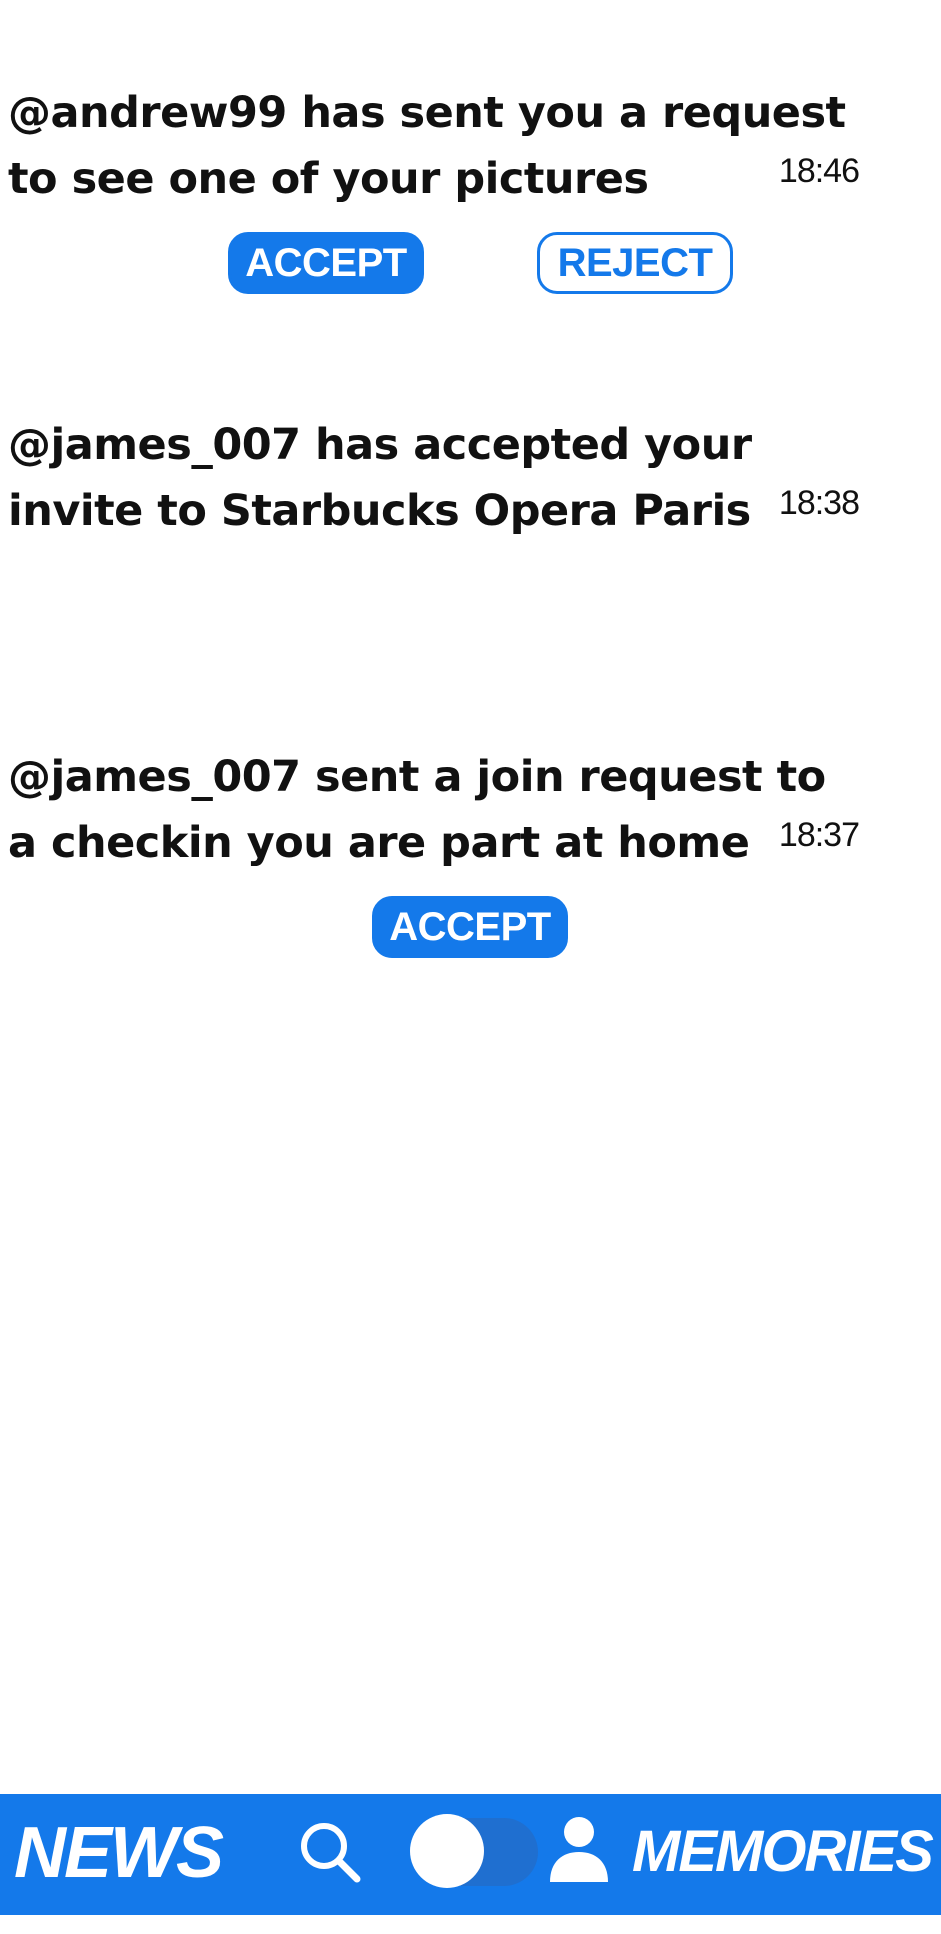 This screenshot has width=941, height=1934. I want to click on nav-news-tab: NEWS, so click(119, 1853).